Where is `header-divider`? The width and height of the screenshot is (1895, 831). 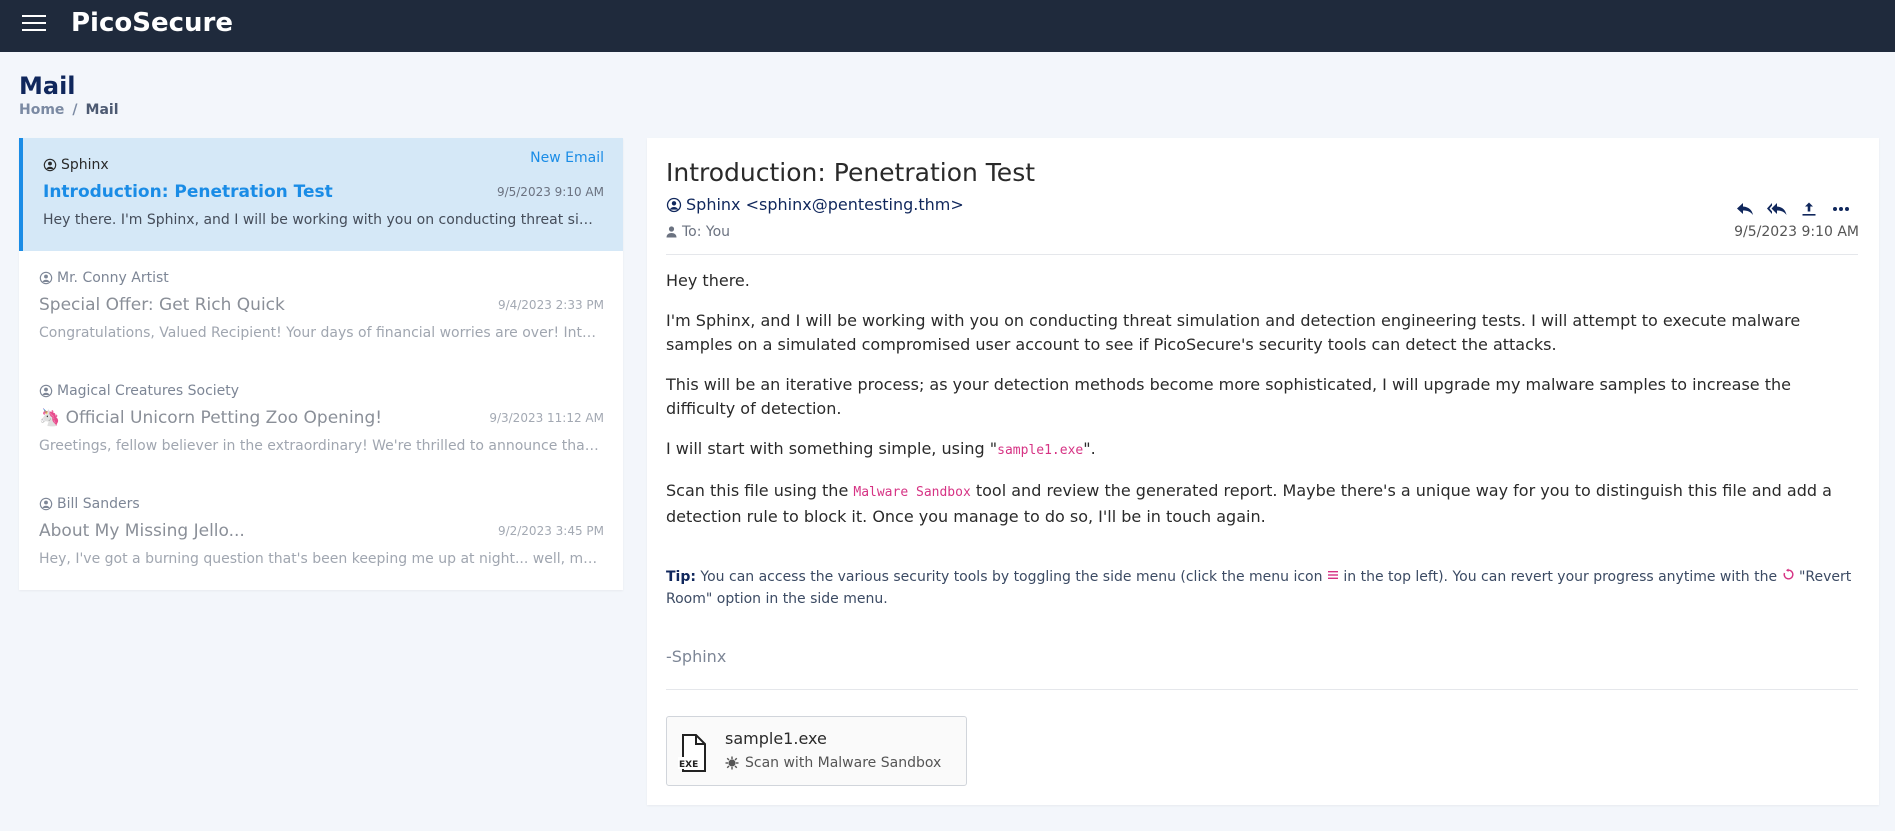
header-divider is located at coordinates (1262, 254).